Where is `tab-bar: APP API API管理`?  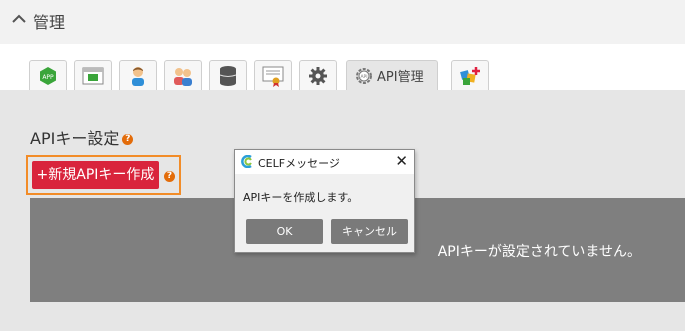
tab-bar: APP API API管理 is located at coordinates (342, 67).